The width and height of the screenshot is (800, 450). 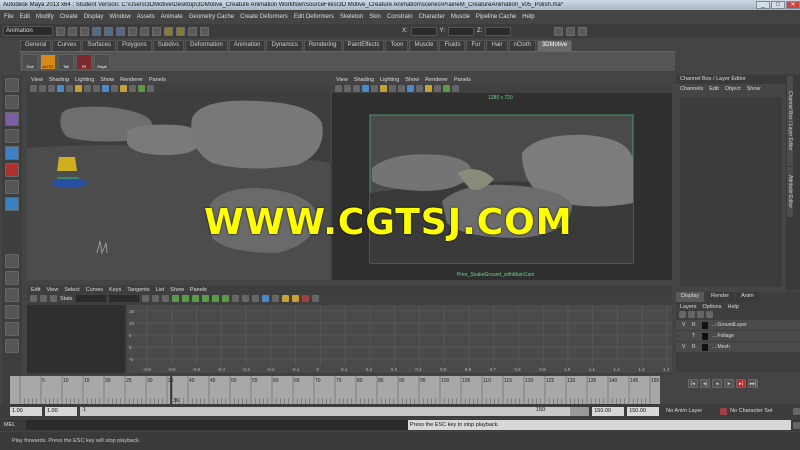 What do you see at coordinates (185, 298) in the screenshot?
I see `clamped-tangent-icon` at bounding box center [185, 298].